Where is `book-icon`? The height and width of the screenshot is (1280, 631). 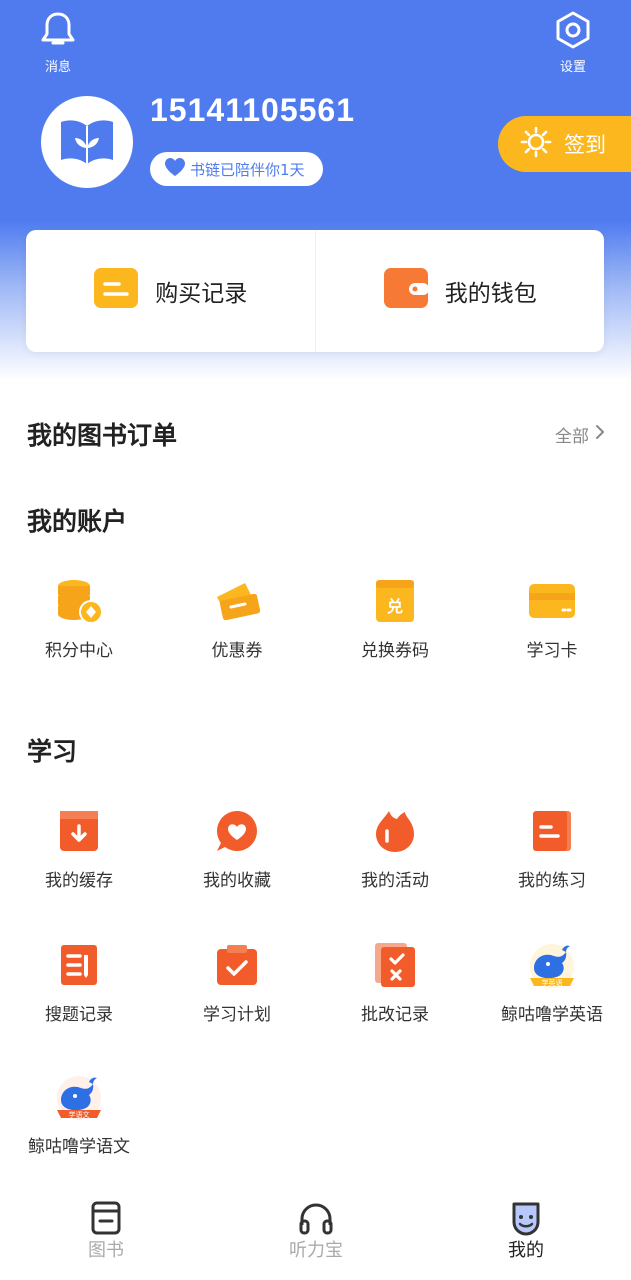 book-icon is located at coordinates (106, 1218).